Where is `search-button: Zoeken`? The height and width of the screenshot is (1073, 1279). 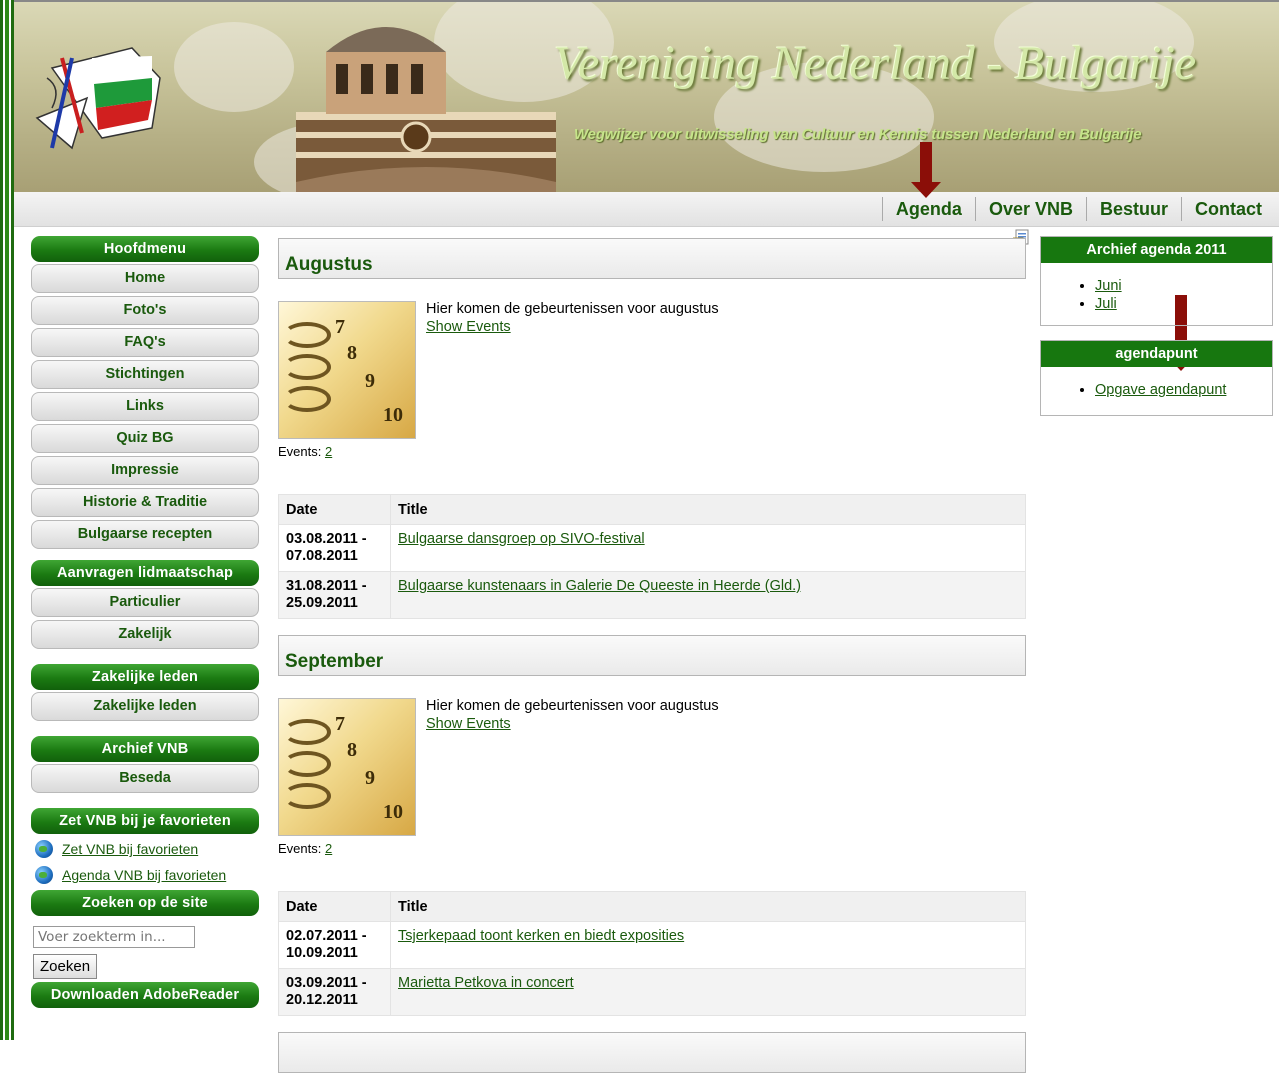 search-button: Zoeken is located at coordinates (65, 966).